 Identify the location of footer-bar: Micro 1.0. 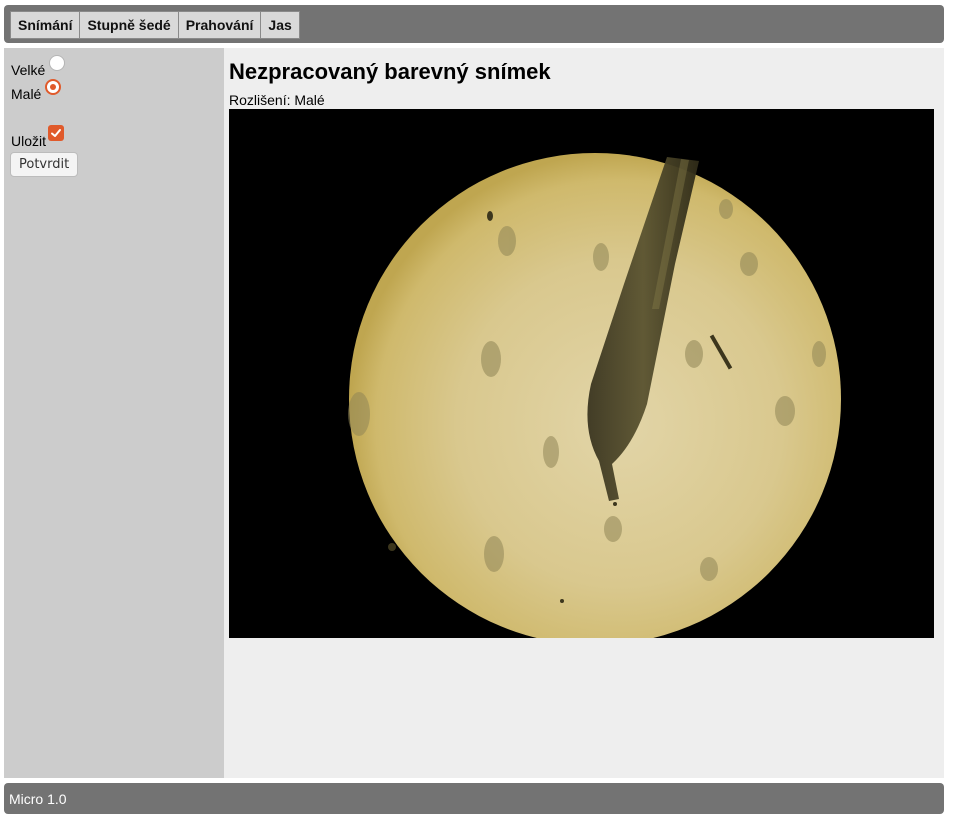
(474, 798).